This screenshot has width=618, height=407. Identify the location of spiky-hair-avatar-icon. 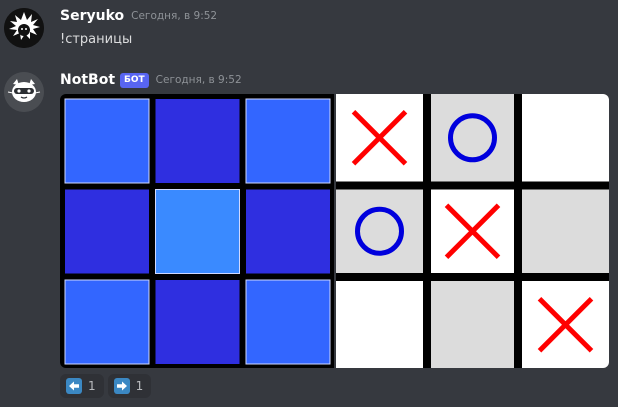
(24, 28).